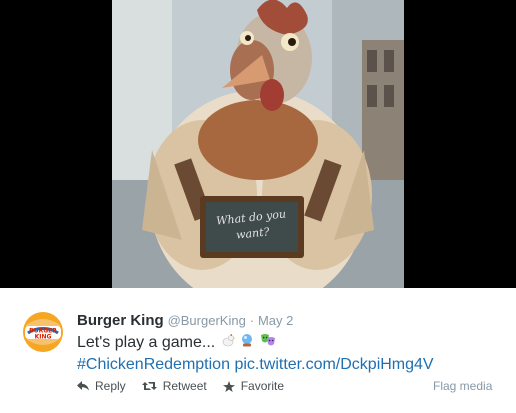 This screenshot has height=413, width=516. I want to click on star-icon, so click(228, 386).